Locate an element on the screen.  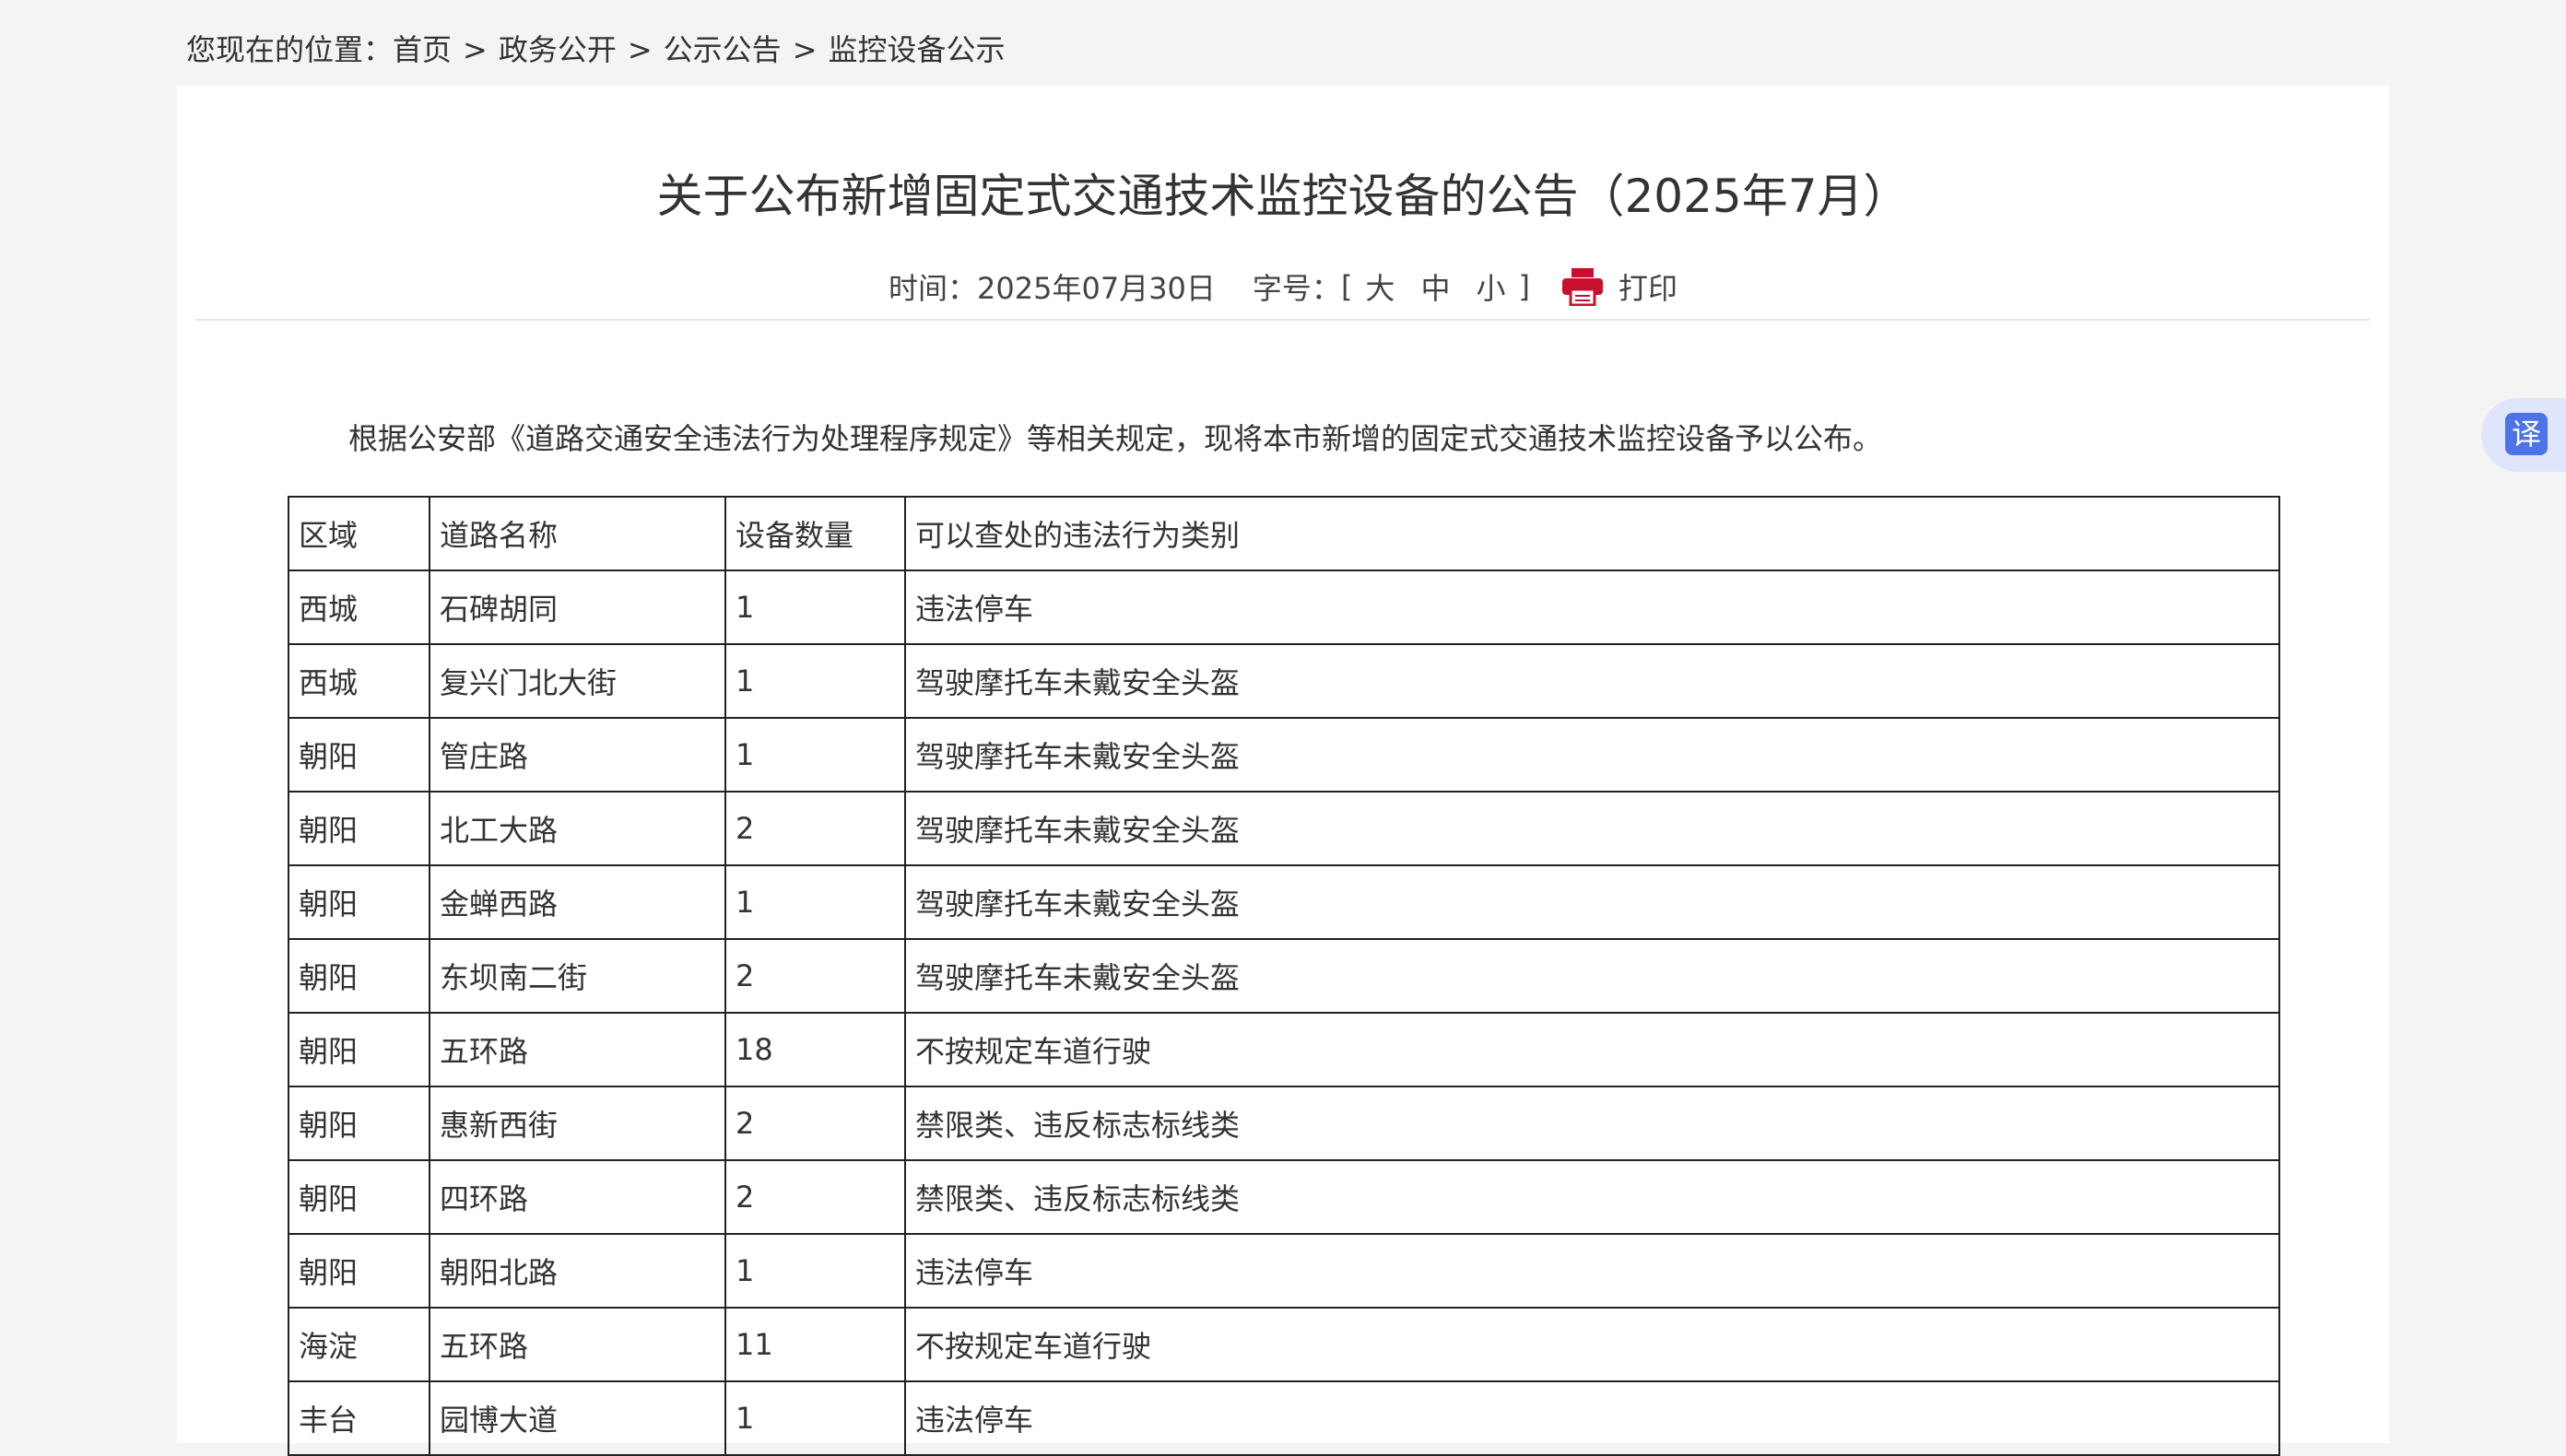
font-size-medium-button: 中 is located at coordinates (1435, 286).